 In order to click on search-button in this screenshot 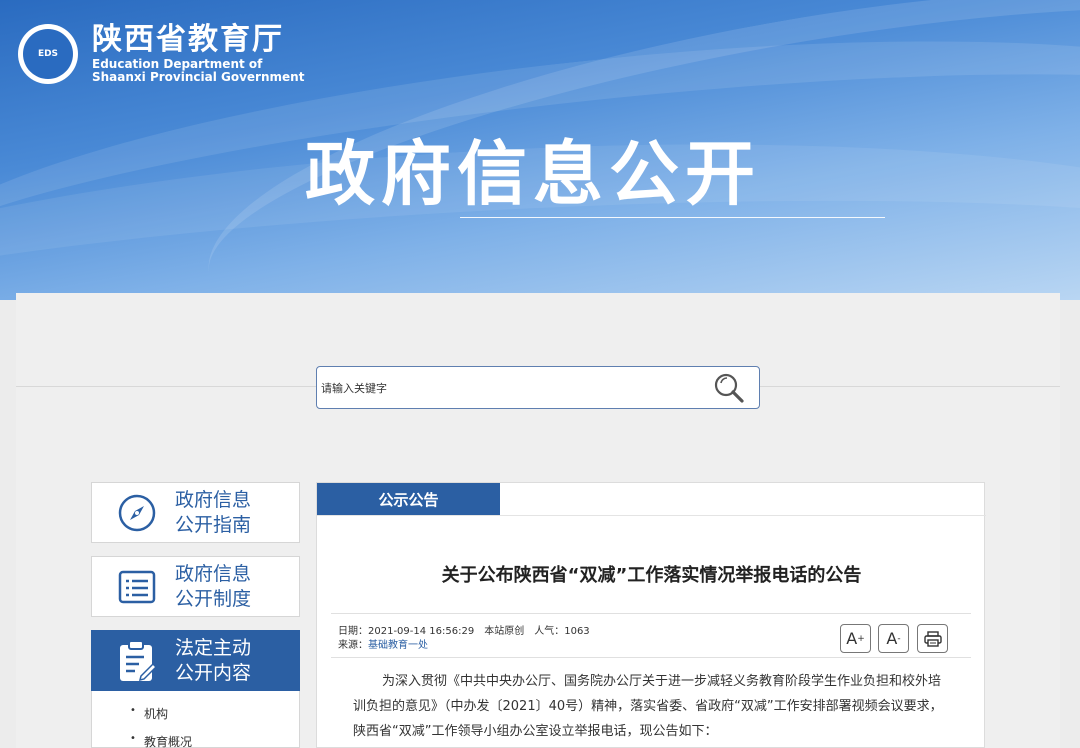, I will do `click(730, 388)`.